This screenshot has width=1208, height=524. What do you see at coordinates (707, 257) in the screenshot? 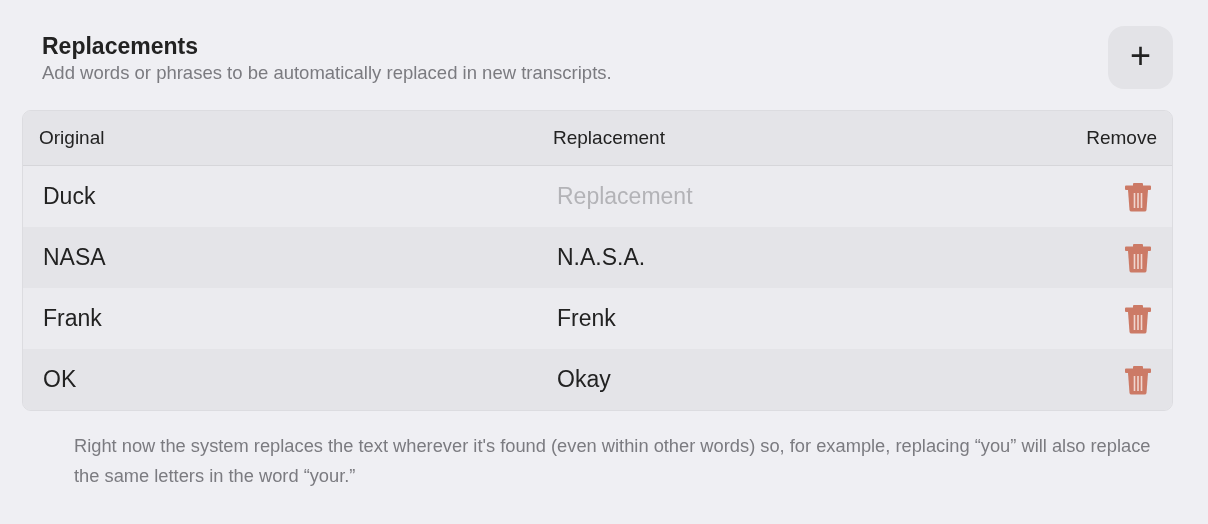
I see `replacement-field: N.A.S.A.` at bounding box center [707, 257].